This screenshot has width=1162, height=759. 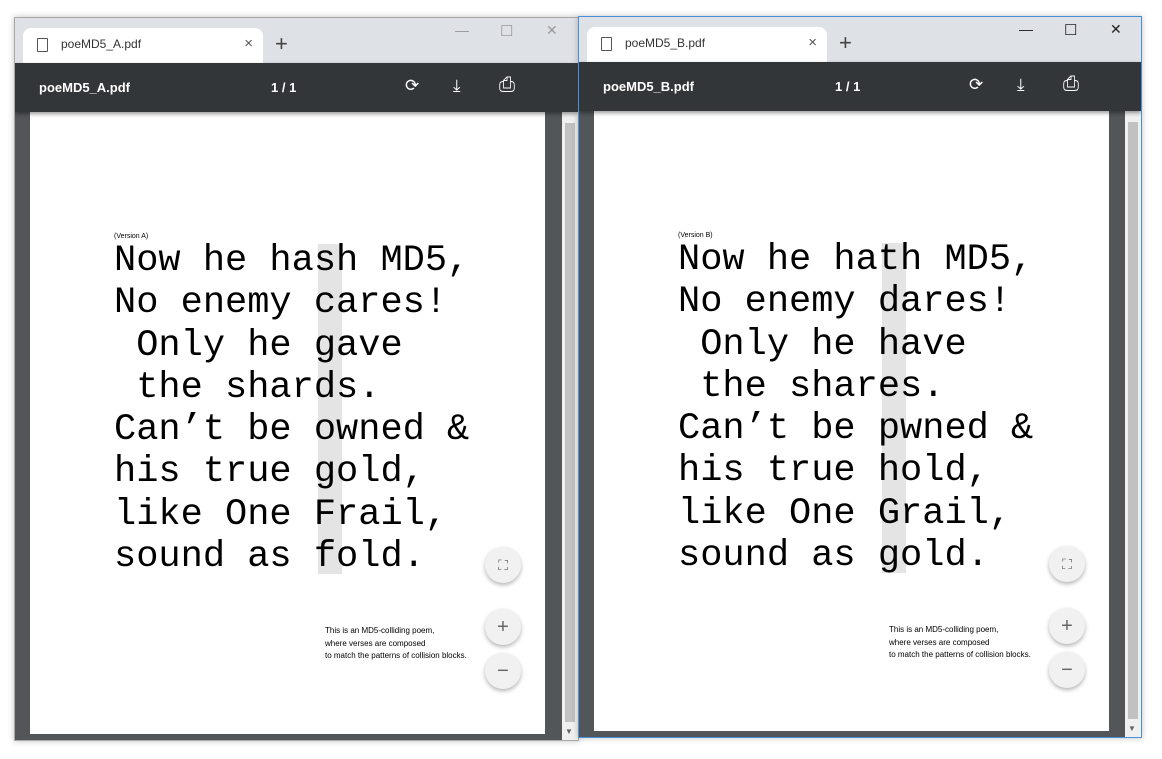 I want to click on poem-line: Now he hath MD5,, so click(x=856, y=260).